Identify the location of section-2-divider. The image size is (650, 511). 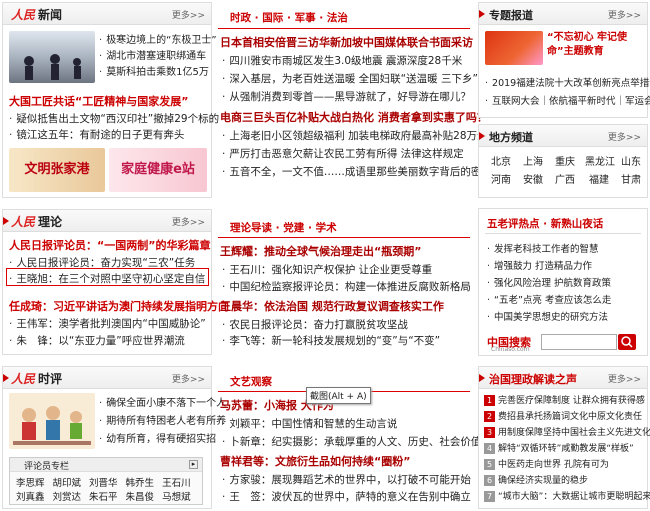
(344, 237).